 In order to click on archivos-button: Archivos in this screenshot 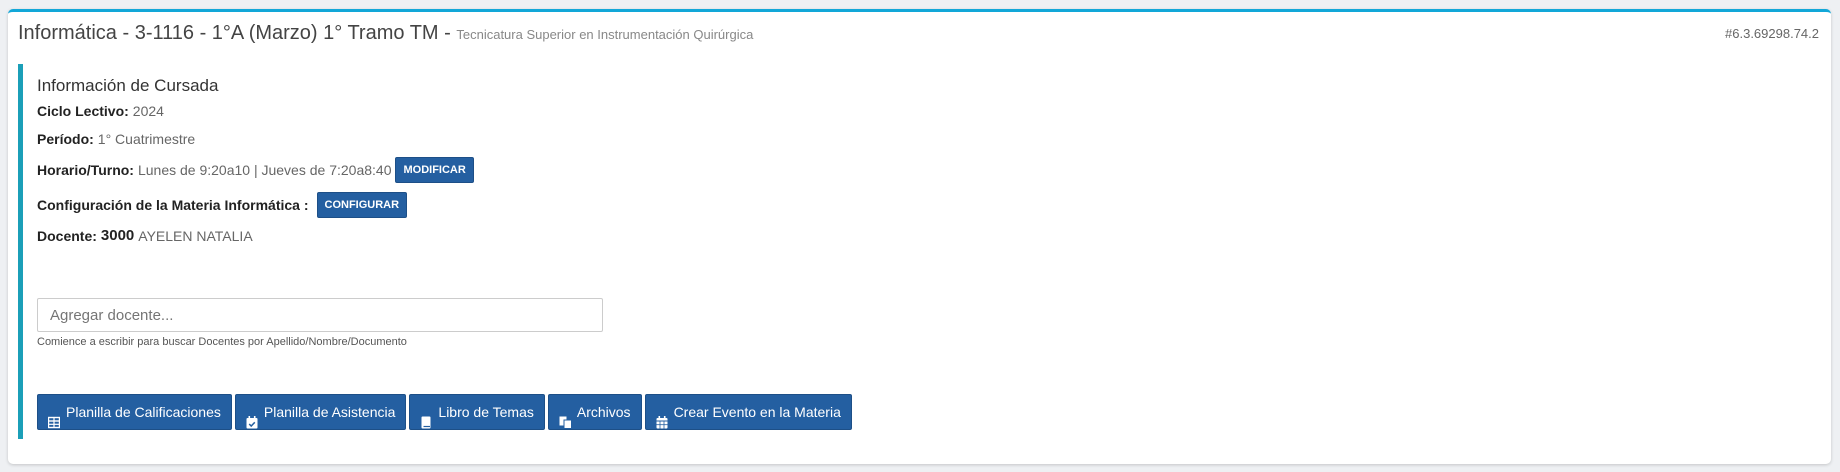, I will do `click(594, 412)`.